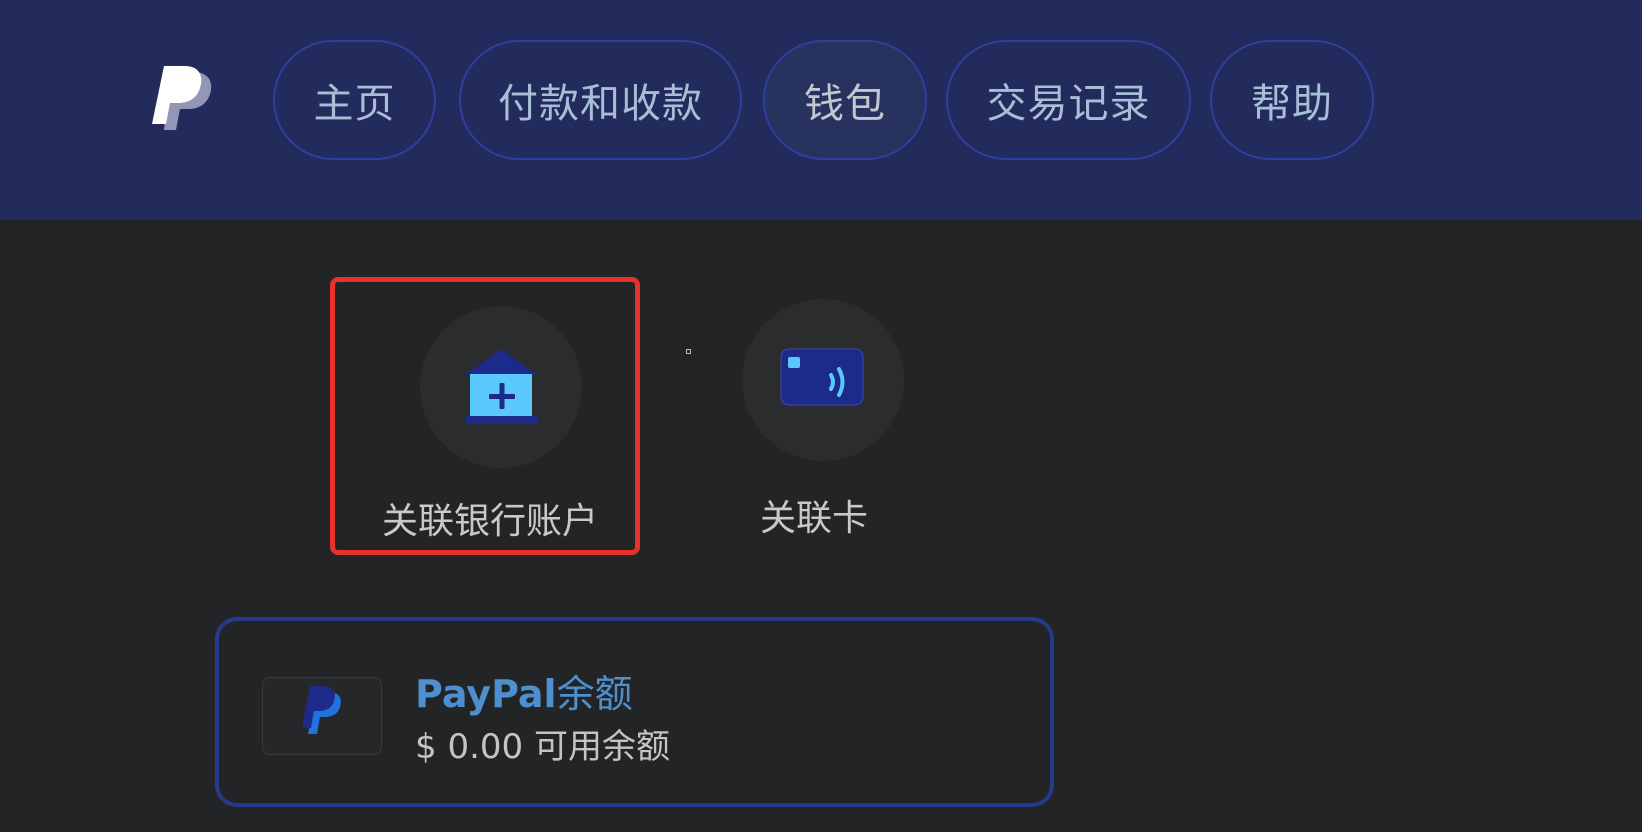  I want to click on bank-icon-circle, so click(501, 387).